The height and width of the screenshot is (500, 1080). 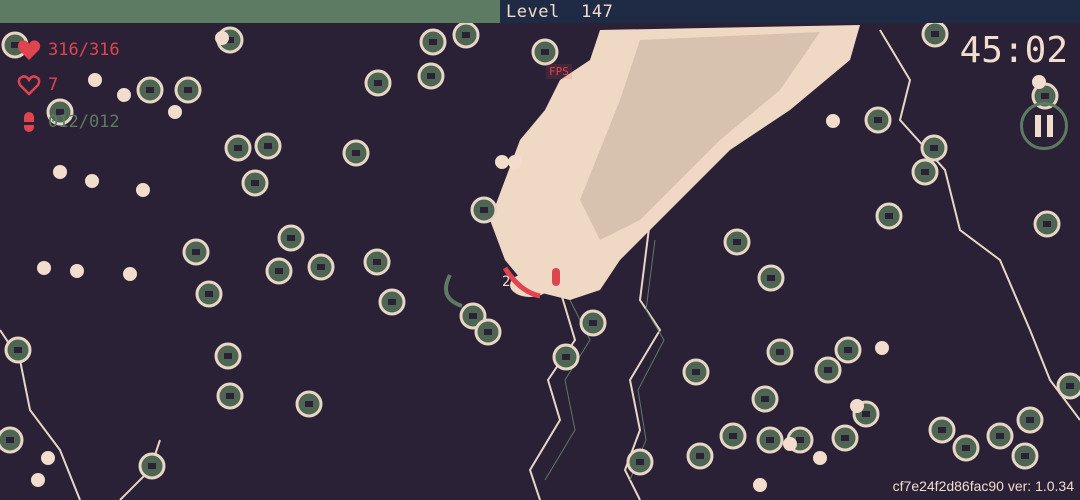 I want to click on hp-counter: 316/316, so click(x=68, y=50).